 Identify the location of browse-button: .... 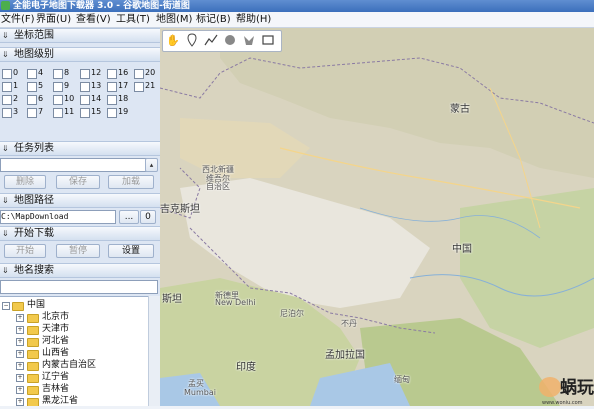
(129, 217).